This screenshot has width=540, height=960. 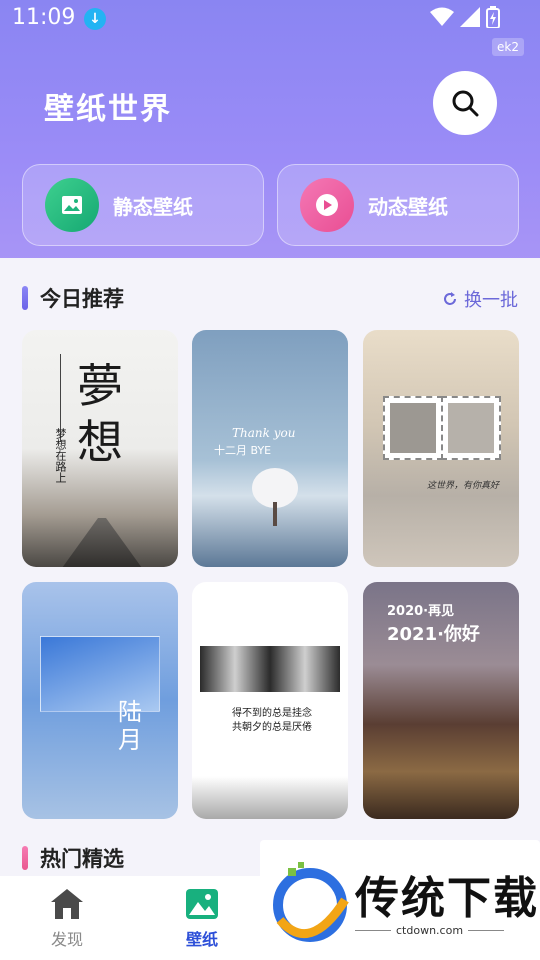 What do you see at coordinates (72, 205) in the screenshot?
I see `image-icon` at bounding box center [72, 205].